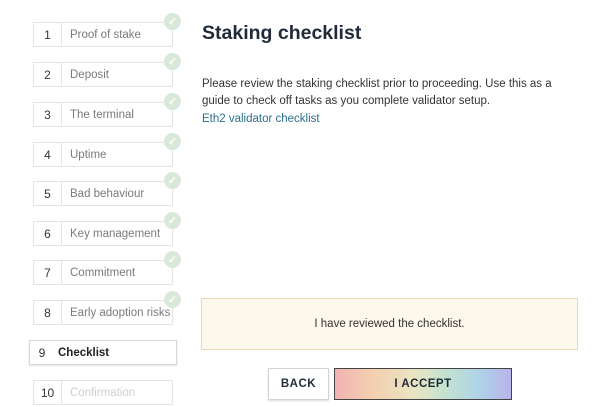 Image resolution: width=600 pixels, height=407 pixels. Describe the element at coordinates (298, 384) in the screenshot. I see `back-button: BACK` at that location.